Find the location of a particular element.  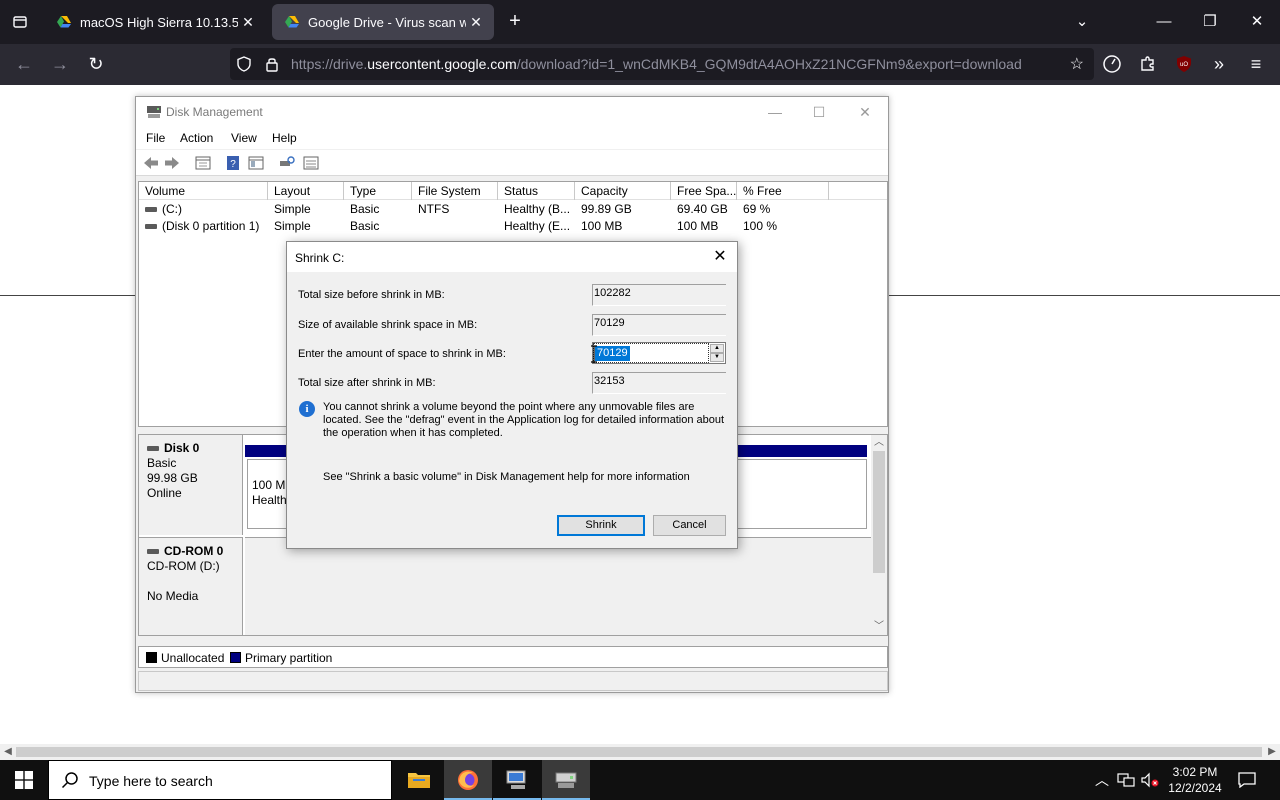

file-explorer-app is located at coordinates (419, 780).